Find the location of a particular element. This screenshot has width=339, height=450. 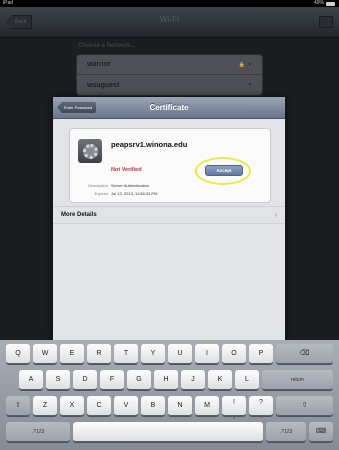

key-m: M is located at coordinates (207, 406).